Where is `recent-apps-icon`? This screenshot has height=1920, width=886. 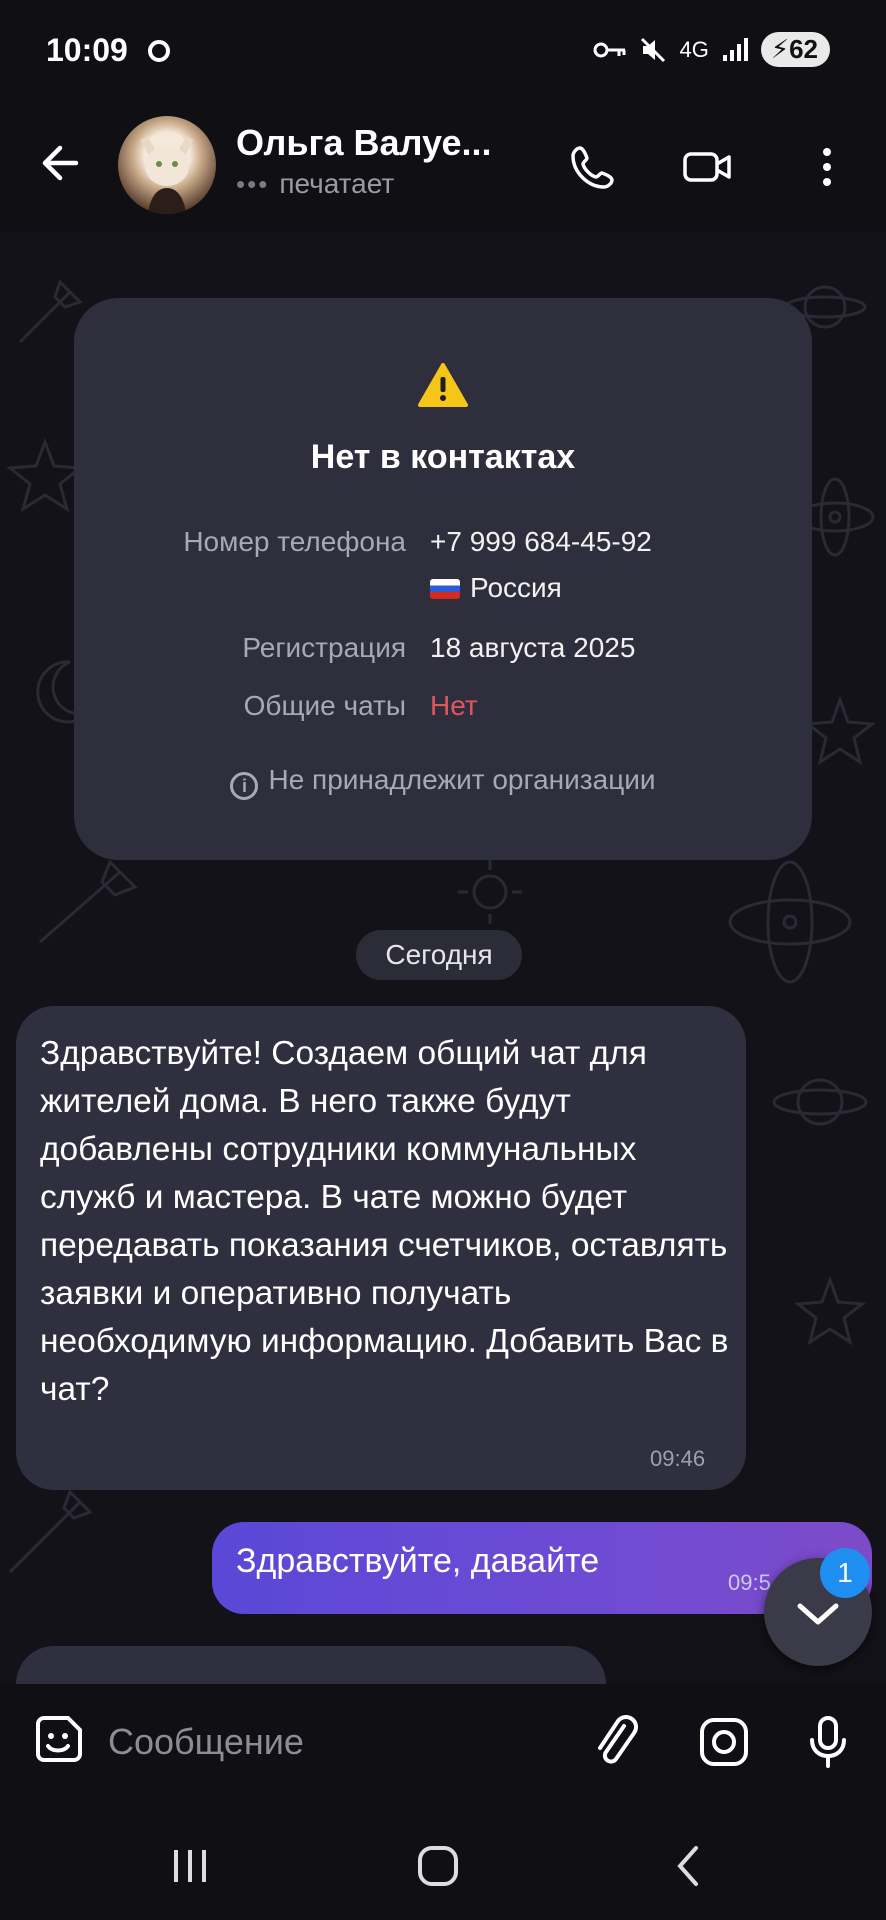
recent-apps-icon is located at coordinates (190, 1866).